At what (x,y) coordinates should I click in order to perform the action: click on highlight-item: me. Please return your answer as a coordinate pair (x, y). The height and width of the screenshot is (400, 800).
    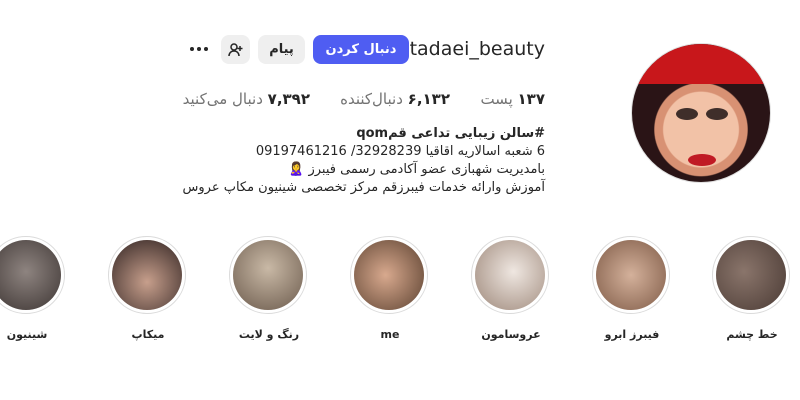
    Looking at the image, I should click on (390, 288).